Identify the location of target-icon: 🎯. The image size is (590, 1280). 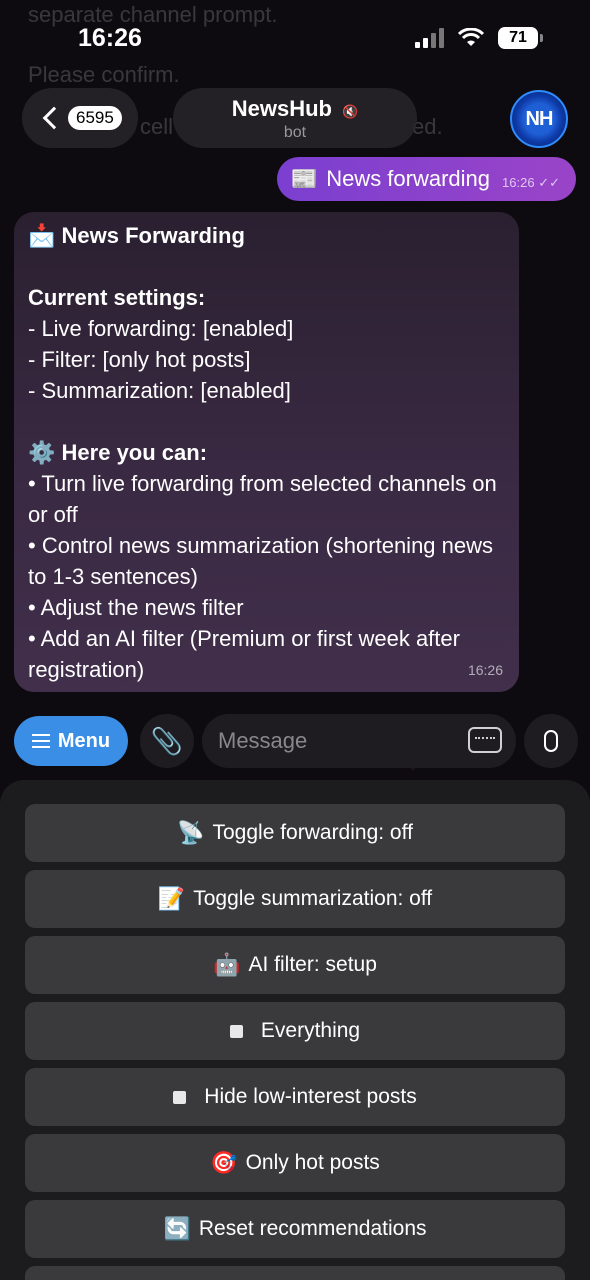
(224, 1162).